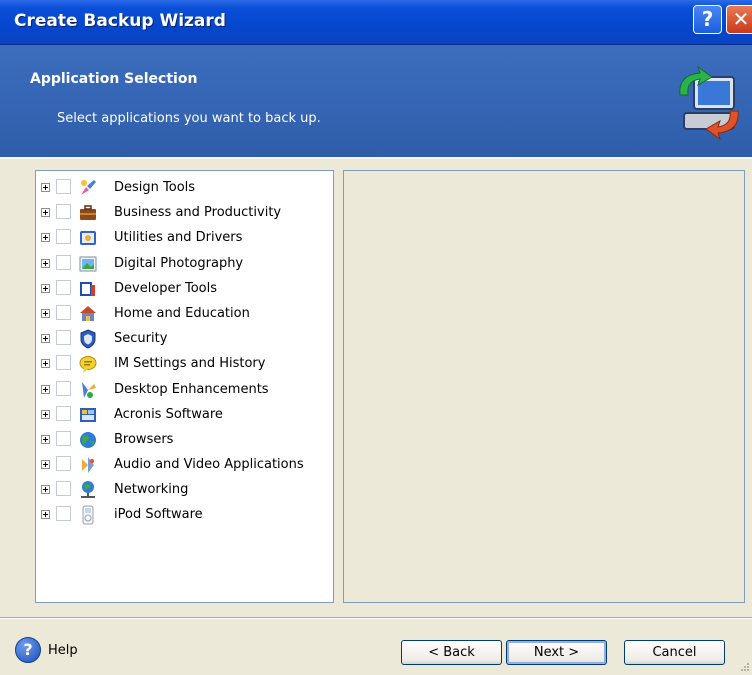 This screenshot has width=752, height=675. I want to click on tree-item-label: Security, so click(141, 339).